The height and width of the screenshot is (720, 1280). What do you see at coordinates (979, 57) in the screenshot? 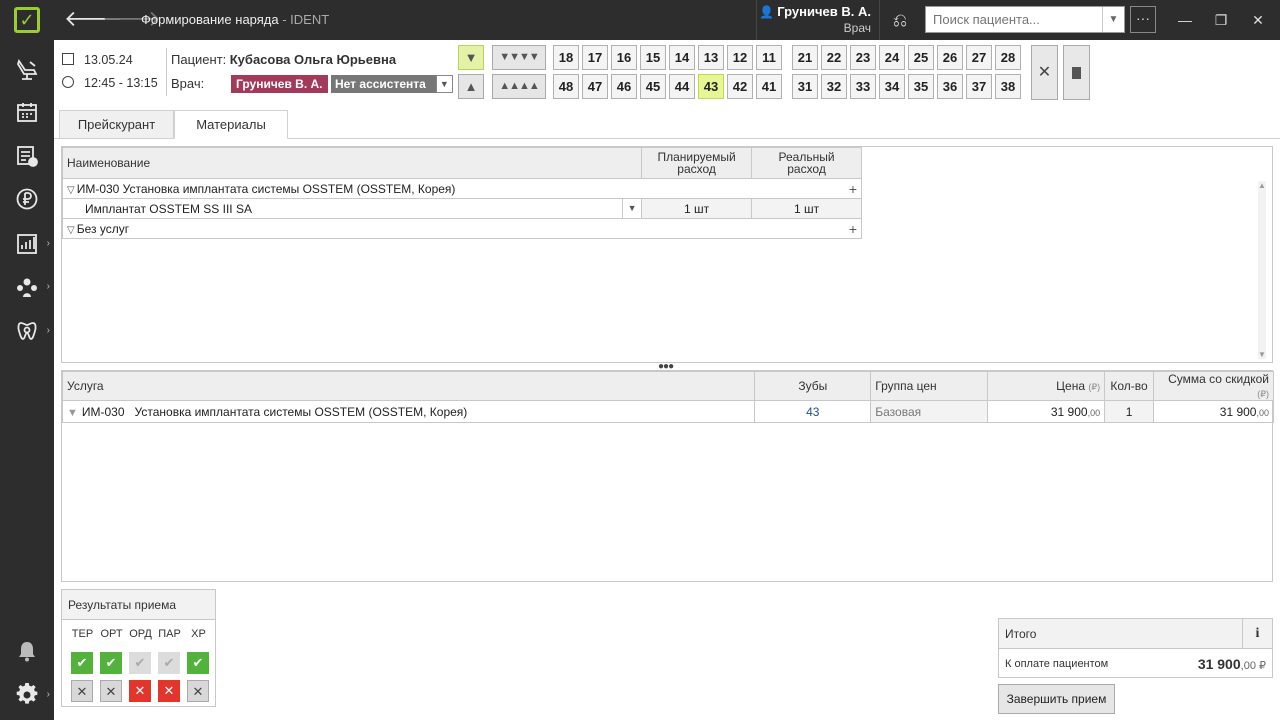
I see `tooth-27: 27` at bounding box center [979, 57].